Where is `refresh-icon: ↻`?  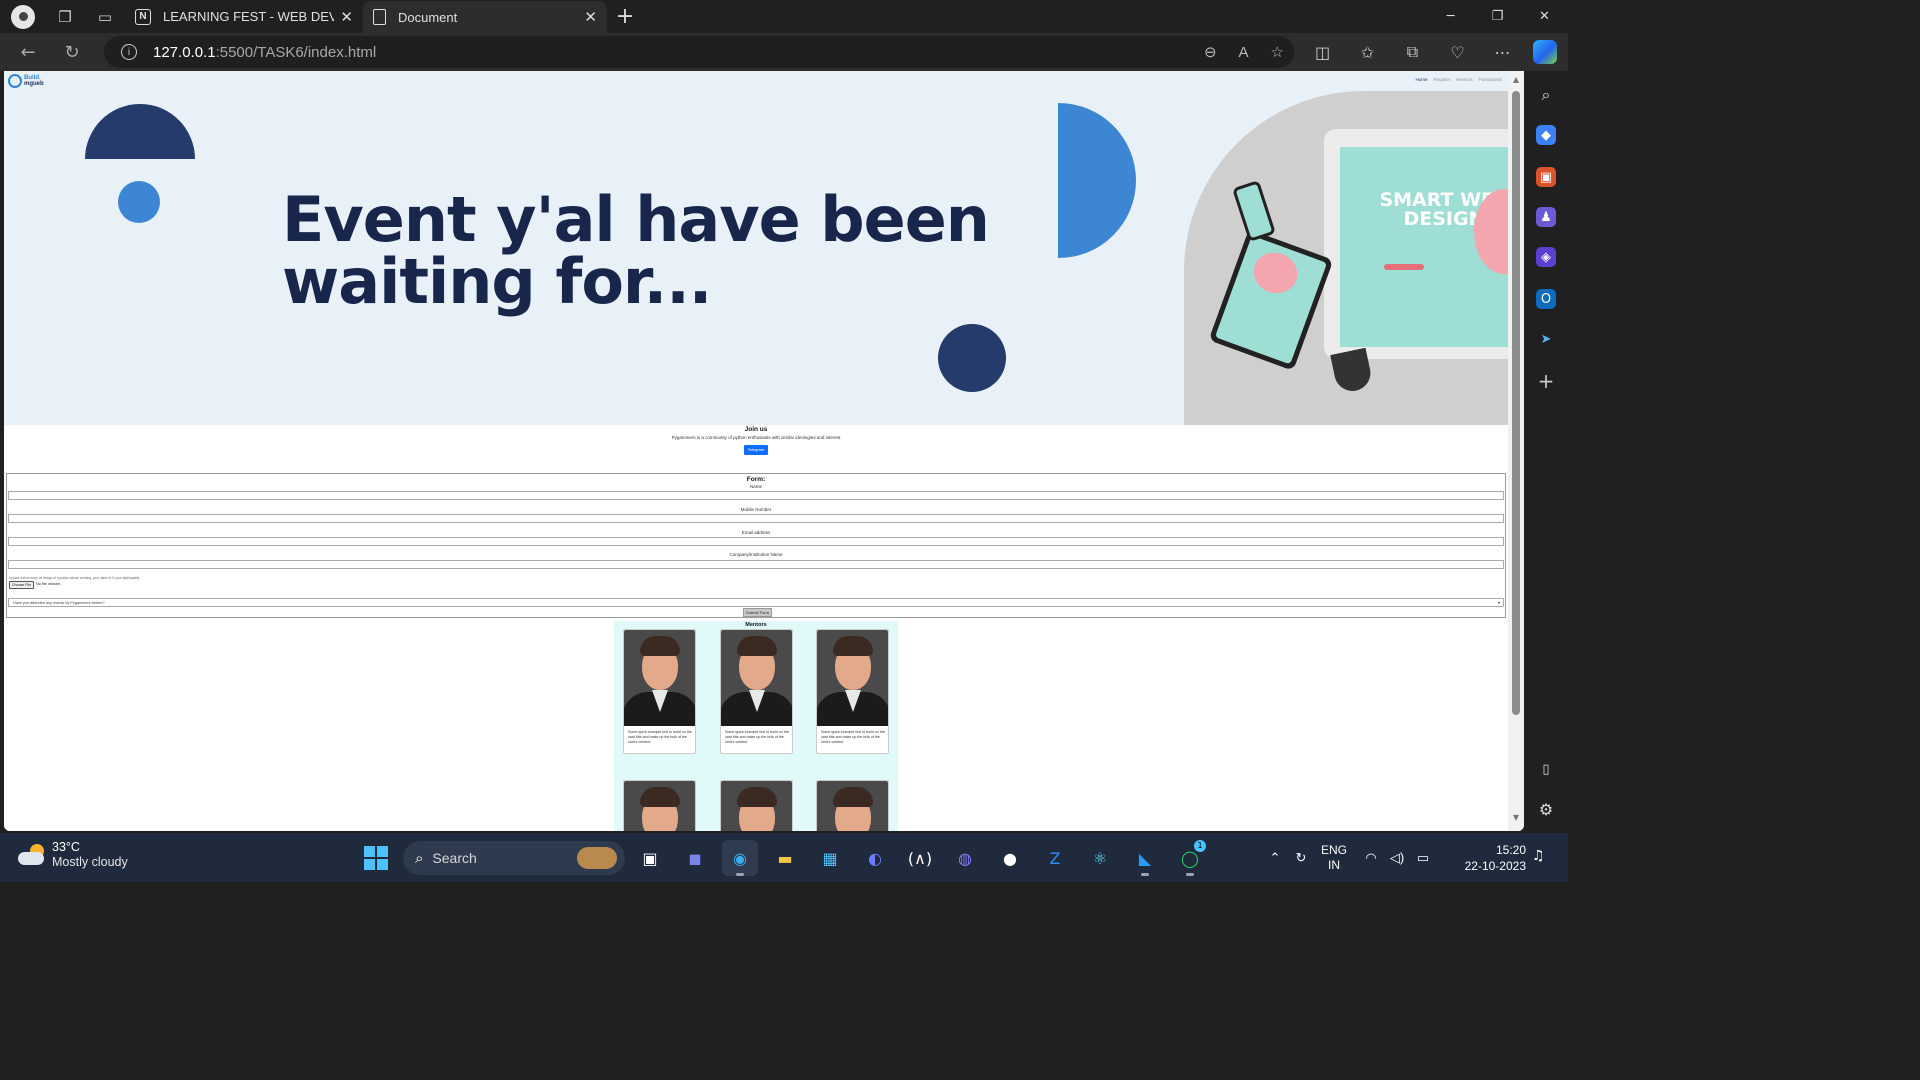
refresh-icon: ↻ is located at coordinates (72, 52).